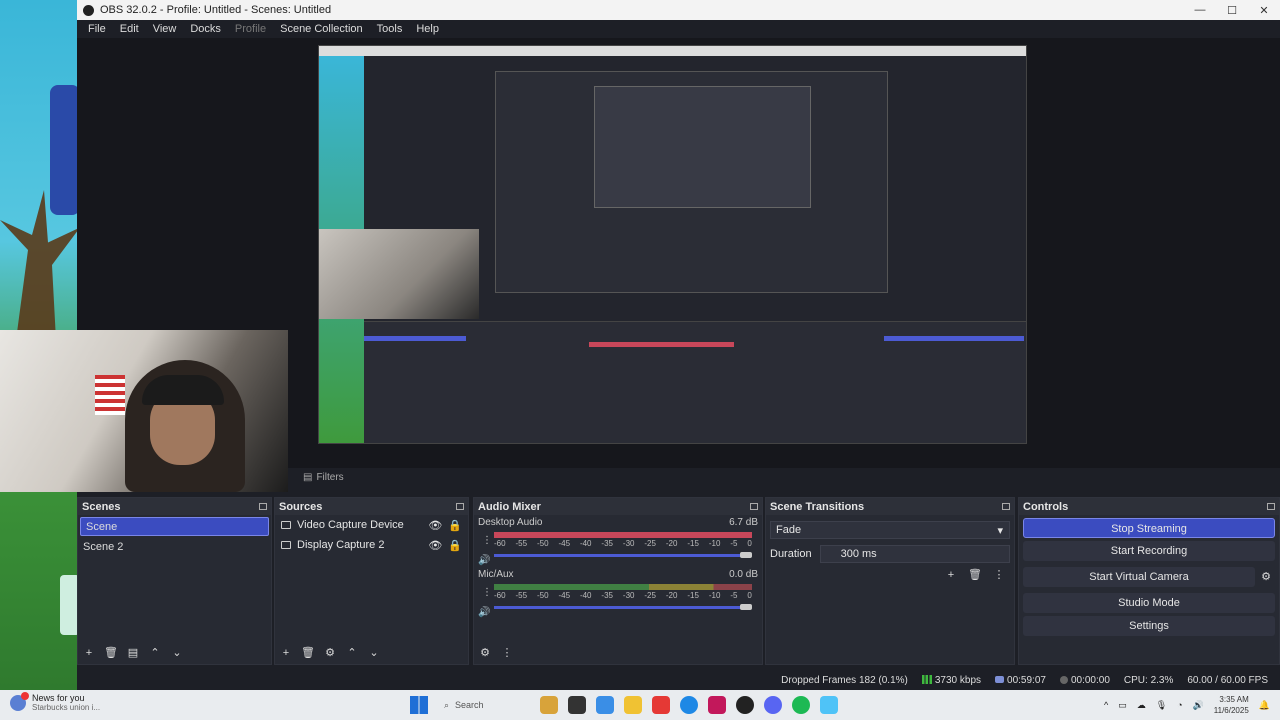 This screenshot has width=1280, height=720. I want to click on signal-icon, so click(926, 680).